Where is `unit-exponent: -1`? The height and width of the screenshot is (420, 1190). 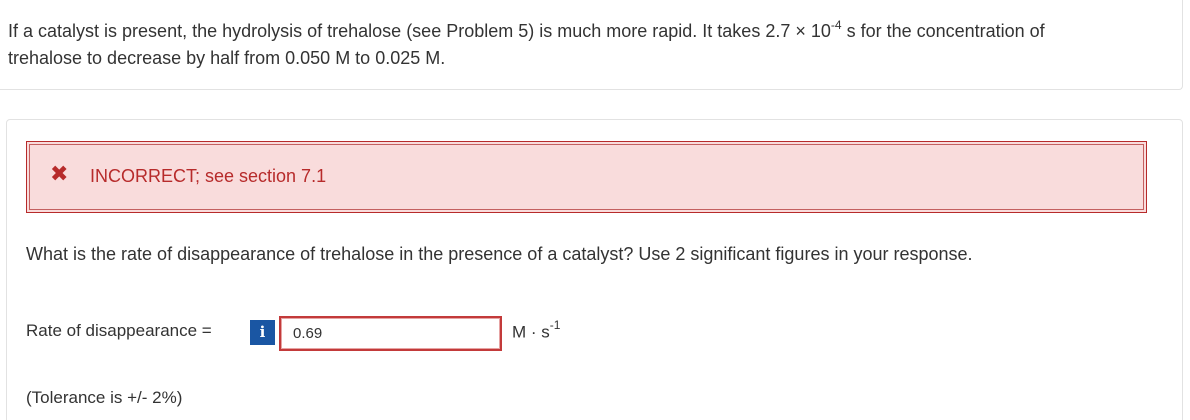
unit-exponent: -1 is located at coordinates (555, 325).